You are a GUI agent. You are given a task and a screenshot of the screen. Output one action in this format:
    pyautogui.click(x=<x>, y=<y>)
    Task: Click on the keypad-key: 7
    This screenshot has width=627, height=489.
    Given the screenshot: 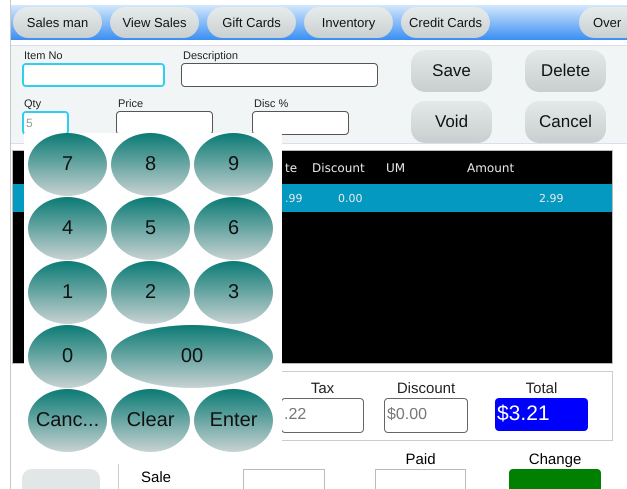 What is the action you would take?
    pyautogui.click(x=67, y=164)
    